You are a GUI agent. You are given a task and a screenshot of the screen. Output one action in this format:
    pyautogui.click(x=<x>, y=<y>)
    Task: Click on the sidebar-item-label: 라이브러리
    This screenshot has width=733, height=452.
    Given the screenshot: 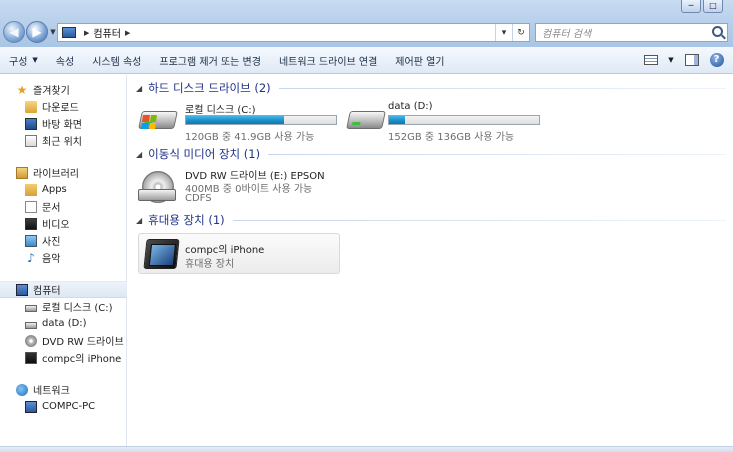 What is the action you would take?
    pyautogui.click(x=56, y=174)
    